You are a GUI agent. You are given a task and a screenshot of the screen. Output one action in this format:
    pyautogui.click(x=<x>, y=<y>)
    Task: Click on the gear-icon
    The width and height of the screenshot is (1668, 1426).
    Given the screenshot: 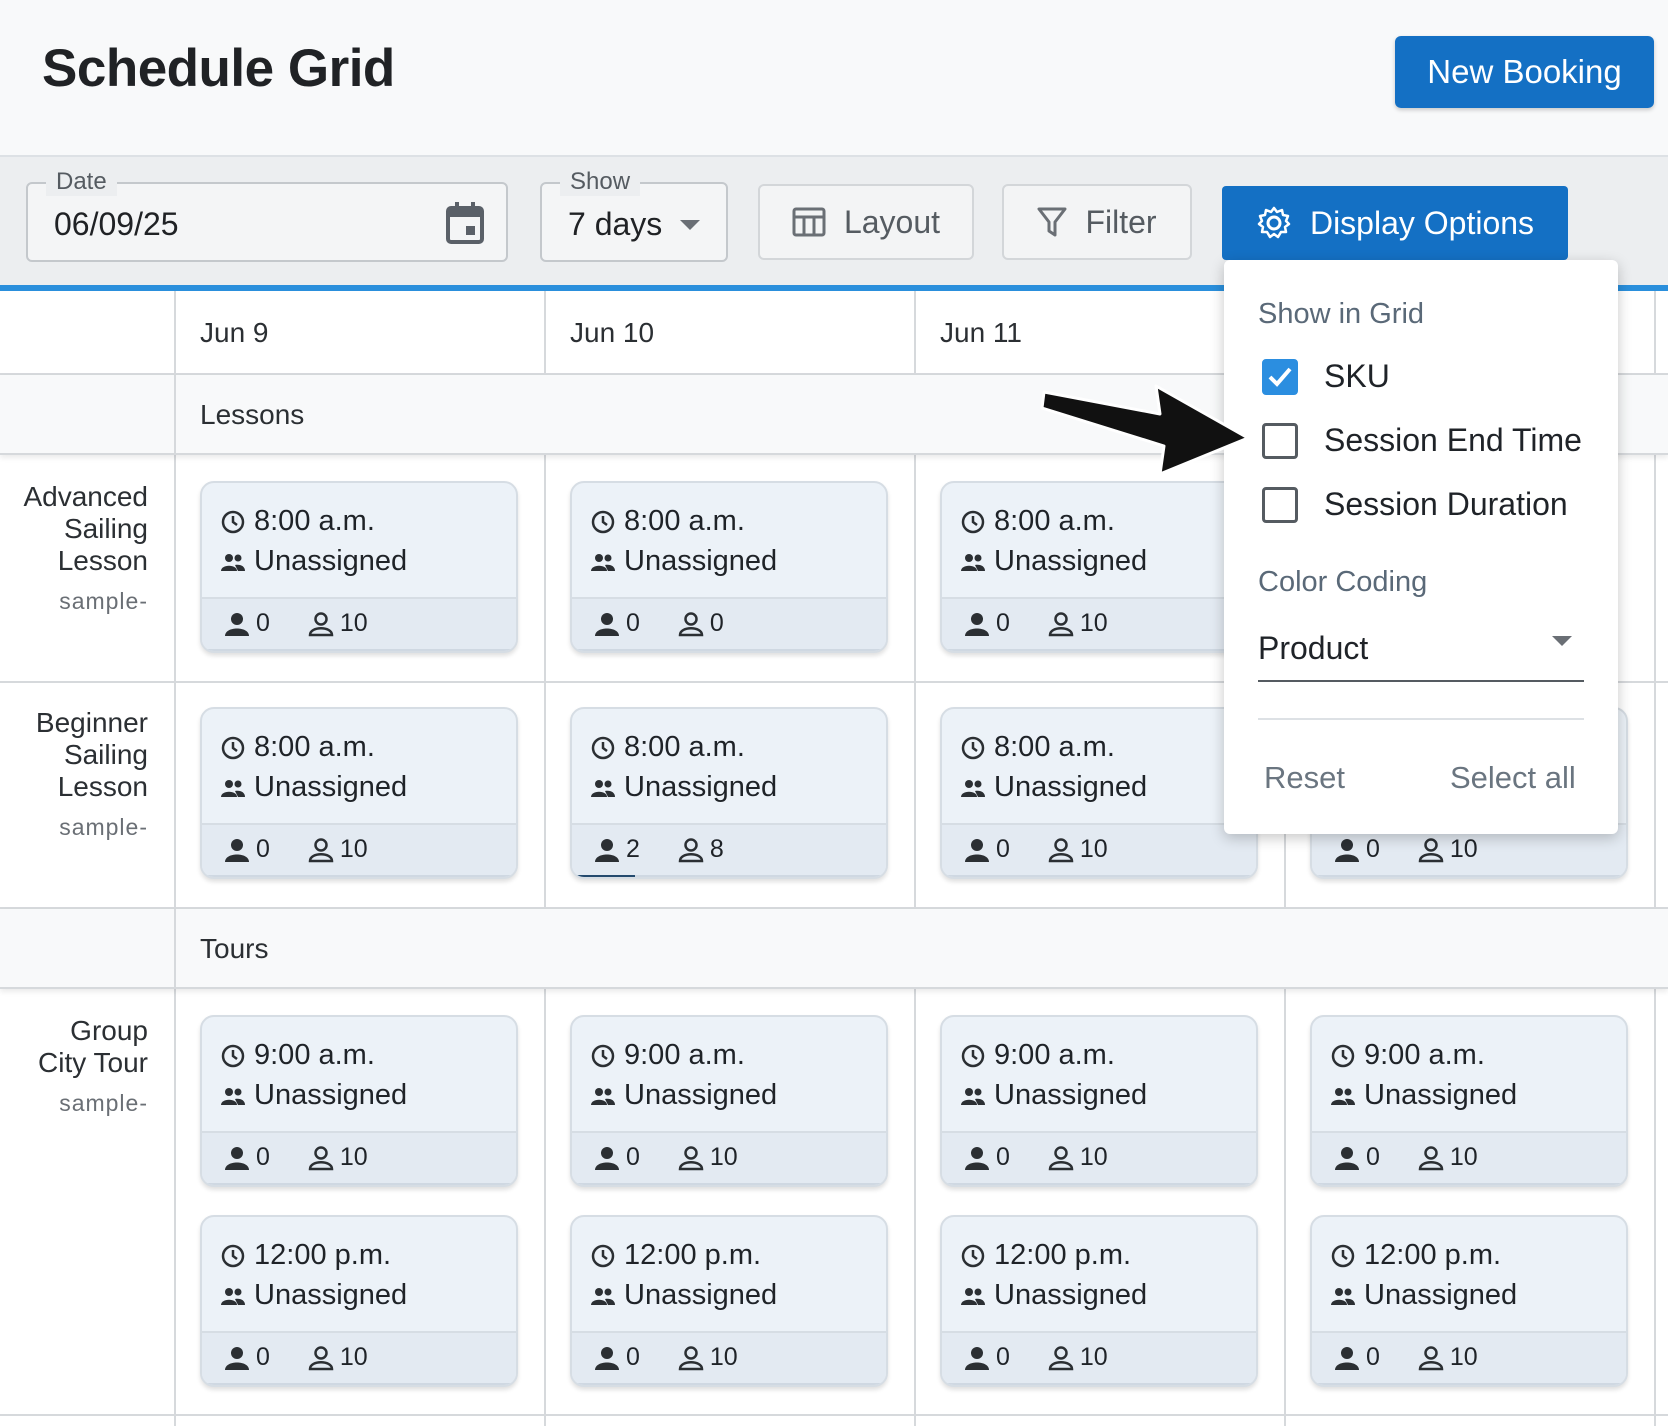 What is the action you would take?
    pyautogui.click(x=1274, y=222)
    